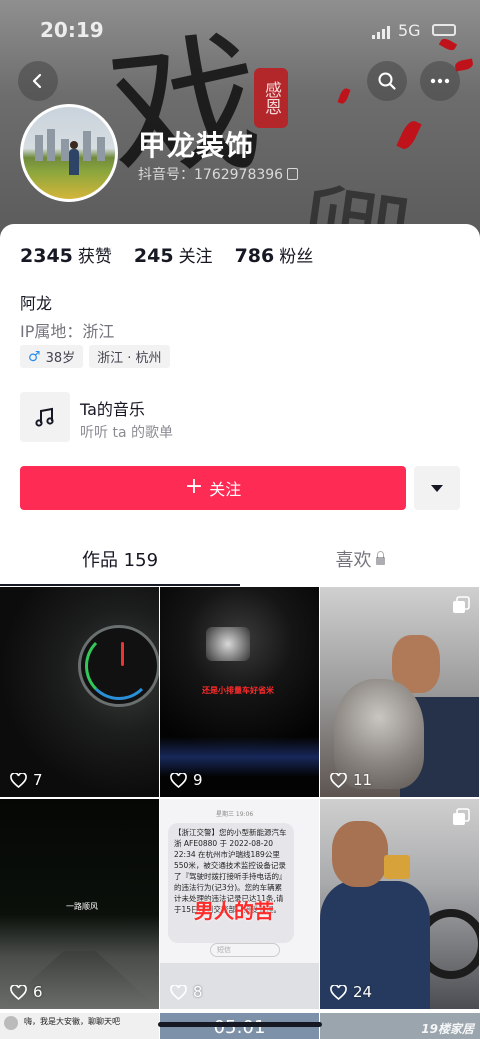 The image size is (480, 1039). I want to click on video-tile: 11, so click(399, 692).